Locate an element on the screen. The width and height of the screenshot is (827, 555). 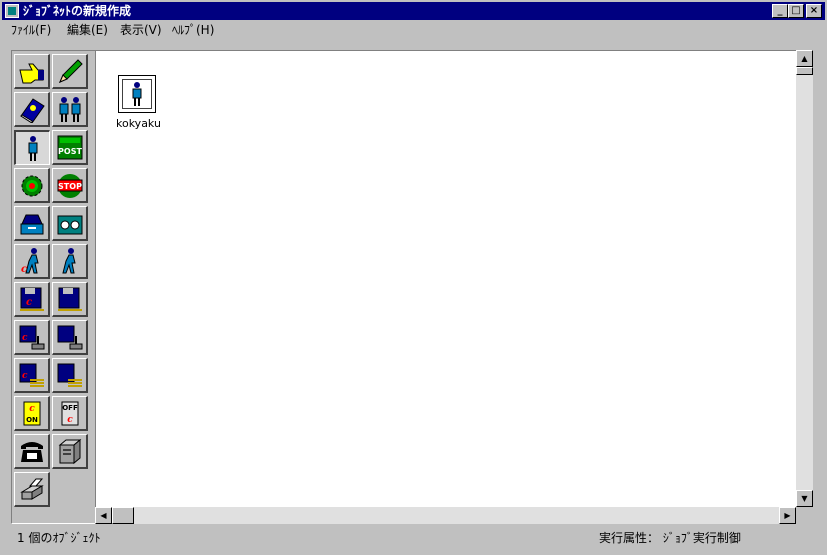
svg-text: OFF is located at coordinates (70, 408).